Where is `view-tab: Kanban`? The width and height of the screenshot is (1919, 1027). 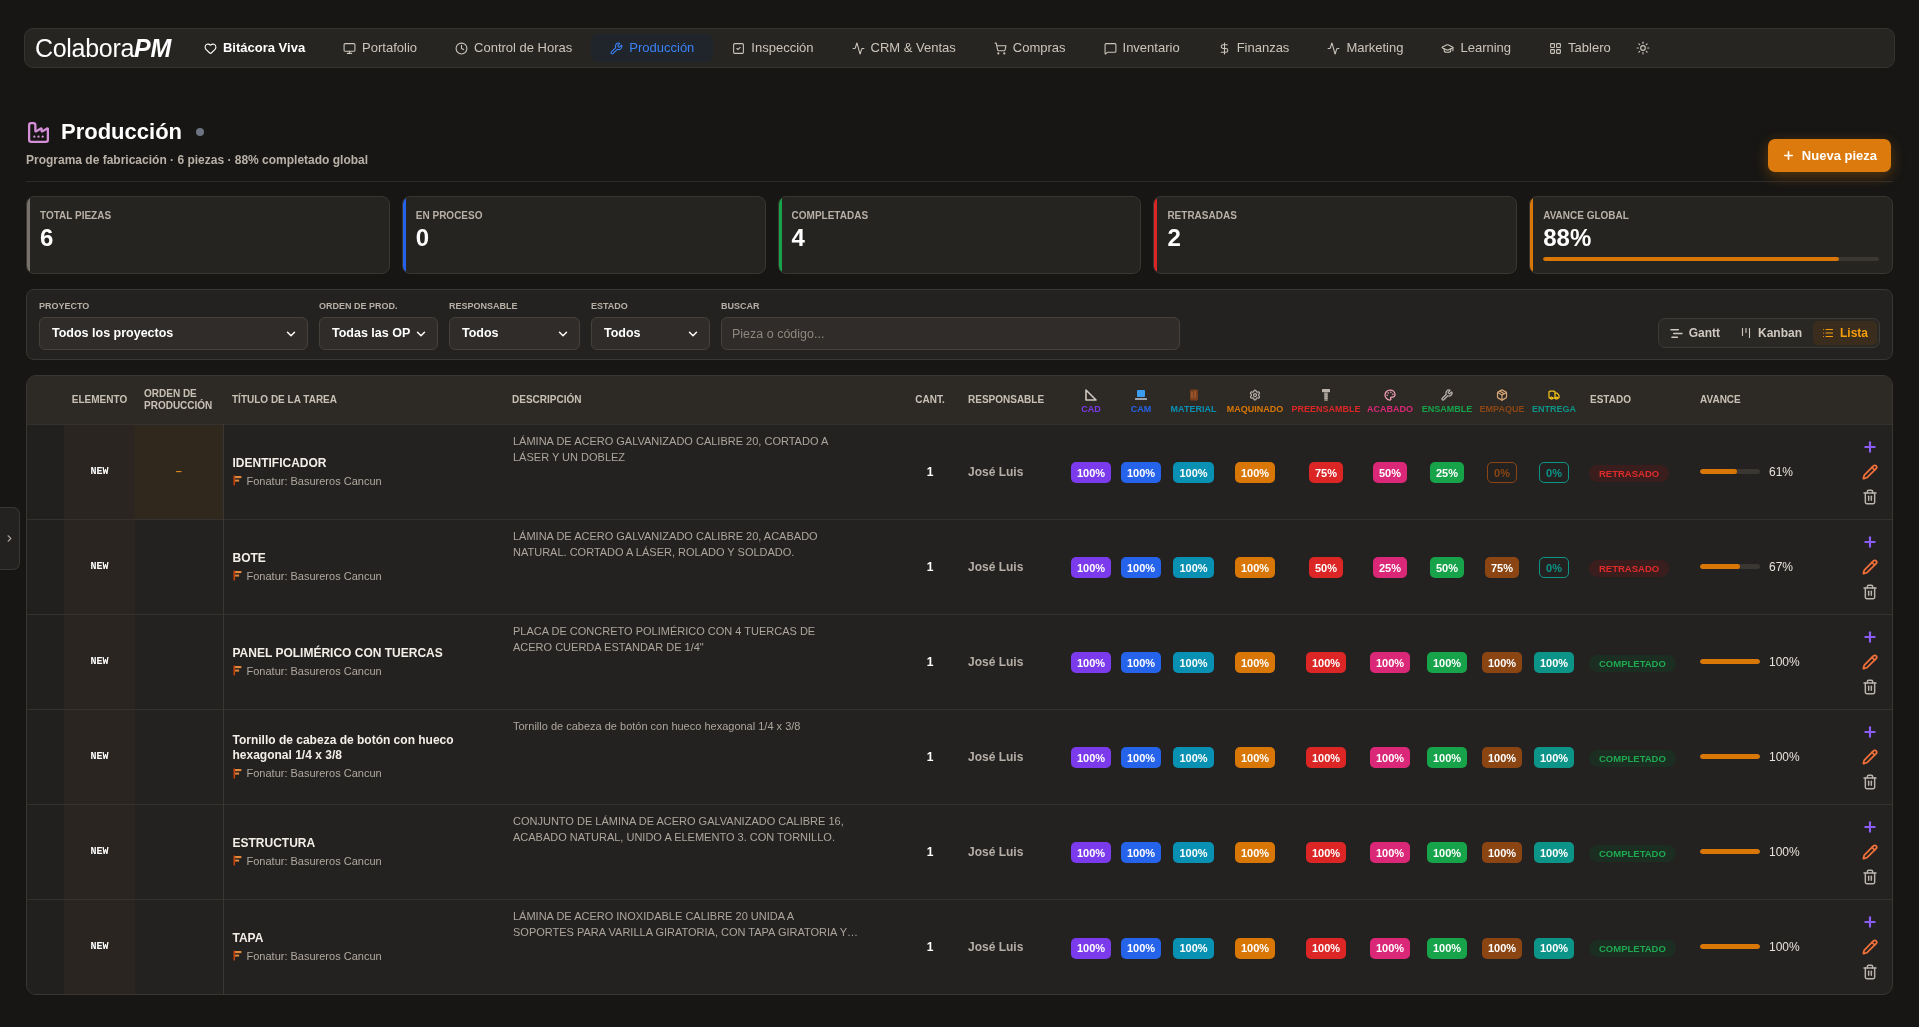
view-tab: Kanban is located at coordinates (1770, 333).